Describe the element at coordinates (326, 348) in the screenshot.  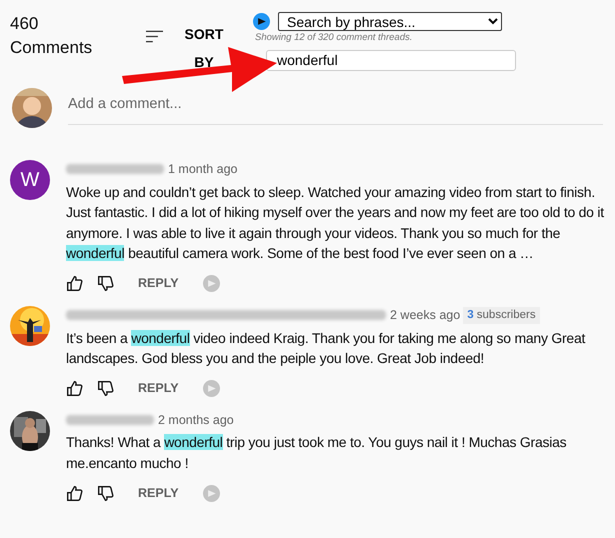
I see `comment-text: It’s been a wonderful video indeed Kraig. Thank you for taking me along so many Great landscapes. God bless you and the peiple you love. Great Job indeed!` at that location.